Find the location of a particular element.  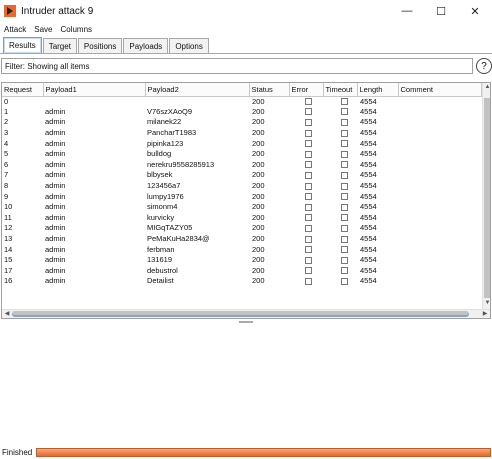

tab-positions: Positions is located at coordinates (100, 45).